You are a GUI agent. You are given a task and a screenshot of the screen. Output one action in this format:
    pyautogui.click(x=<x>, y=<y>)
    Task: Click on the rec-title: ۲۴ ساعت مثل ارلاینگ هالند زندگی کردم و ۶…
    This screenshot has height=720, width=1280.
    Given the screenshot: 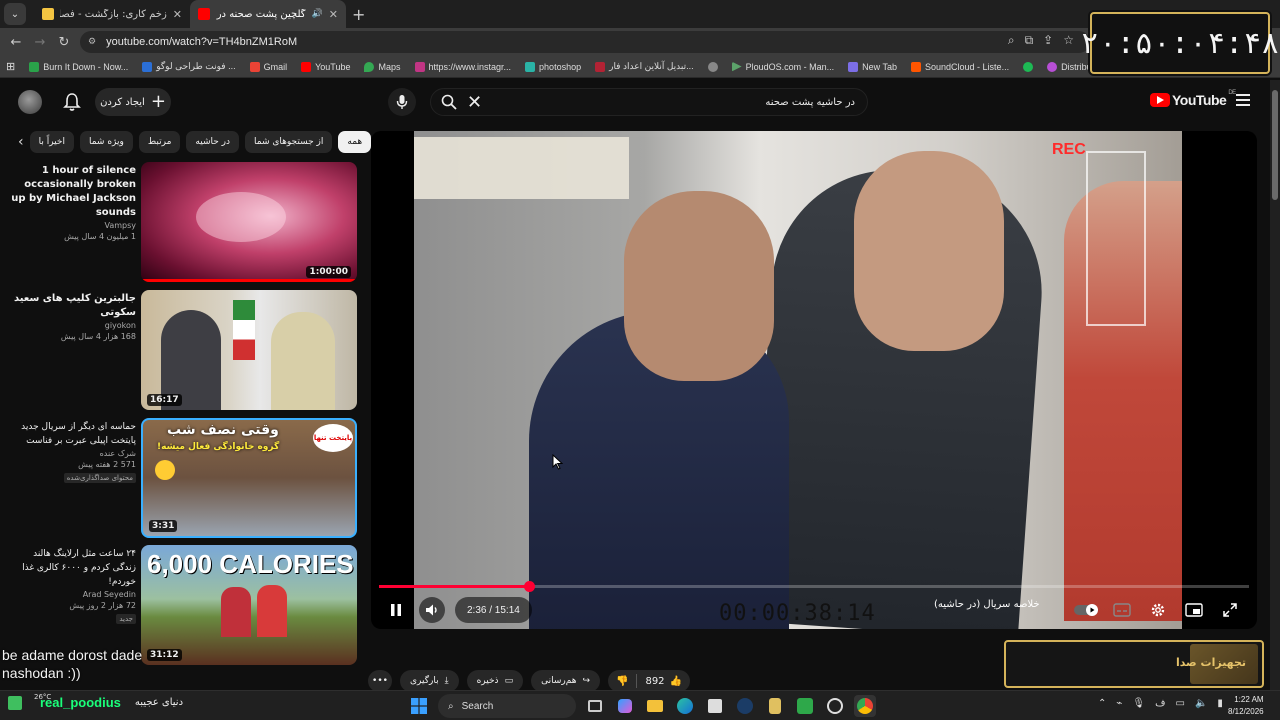 What is the action you would take?
    pyautogui.click(x=72, y=568)
    